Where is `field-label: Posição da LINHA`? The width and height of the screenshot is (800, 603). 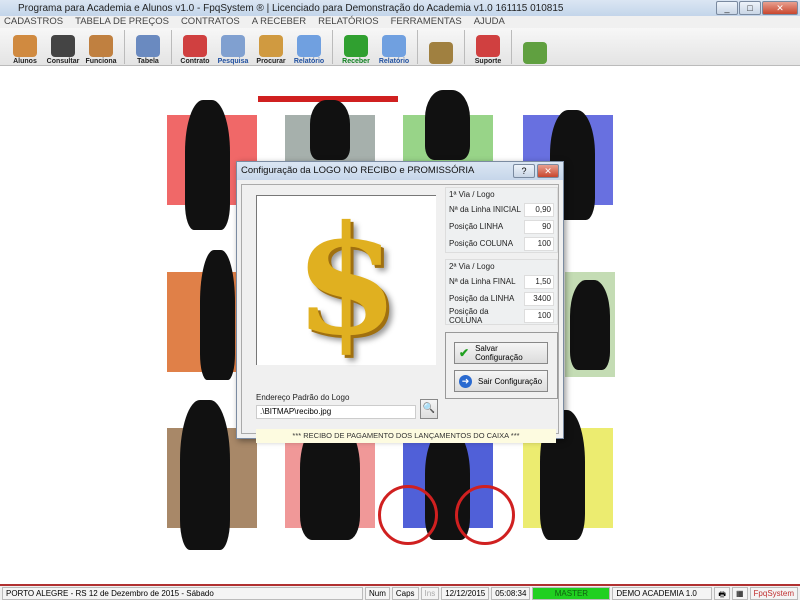 field-label: Posição da LINHA is located at coordinates (482, 298).